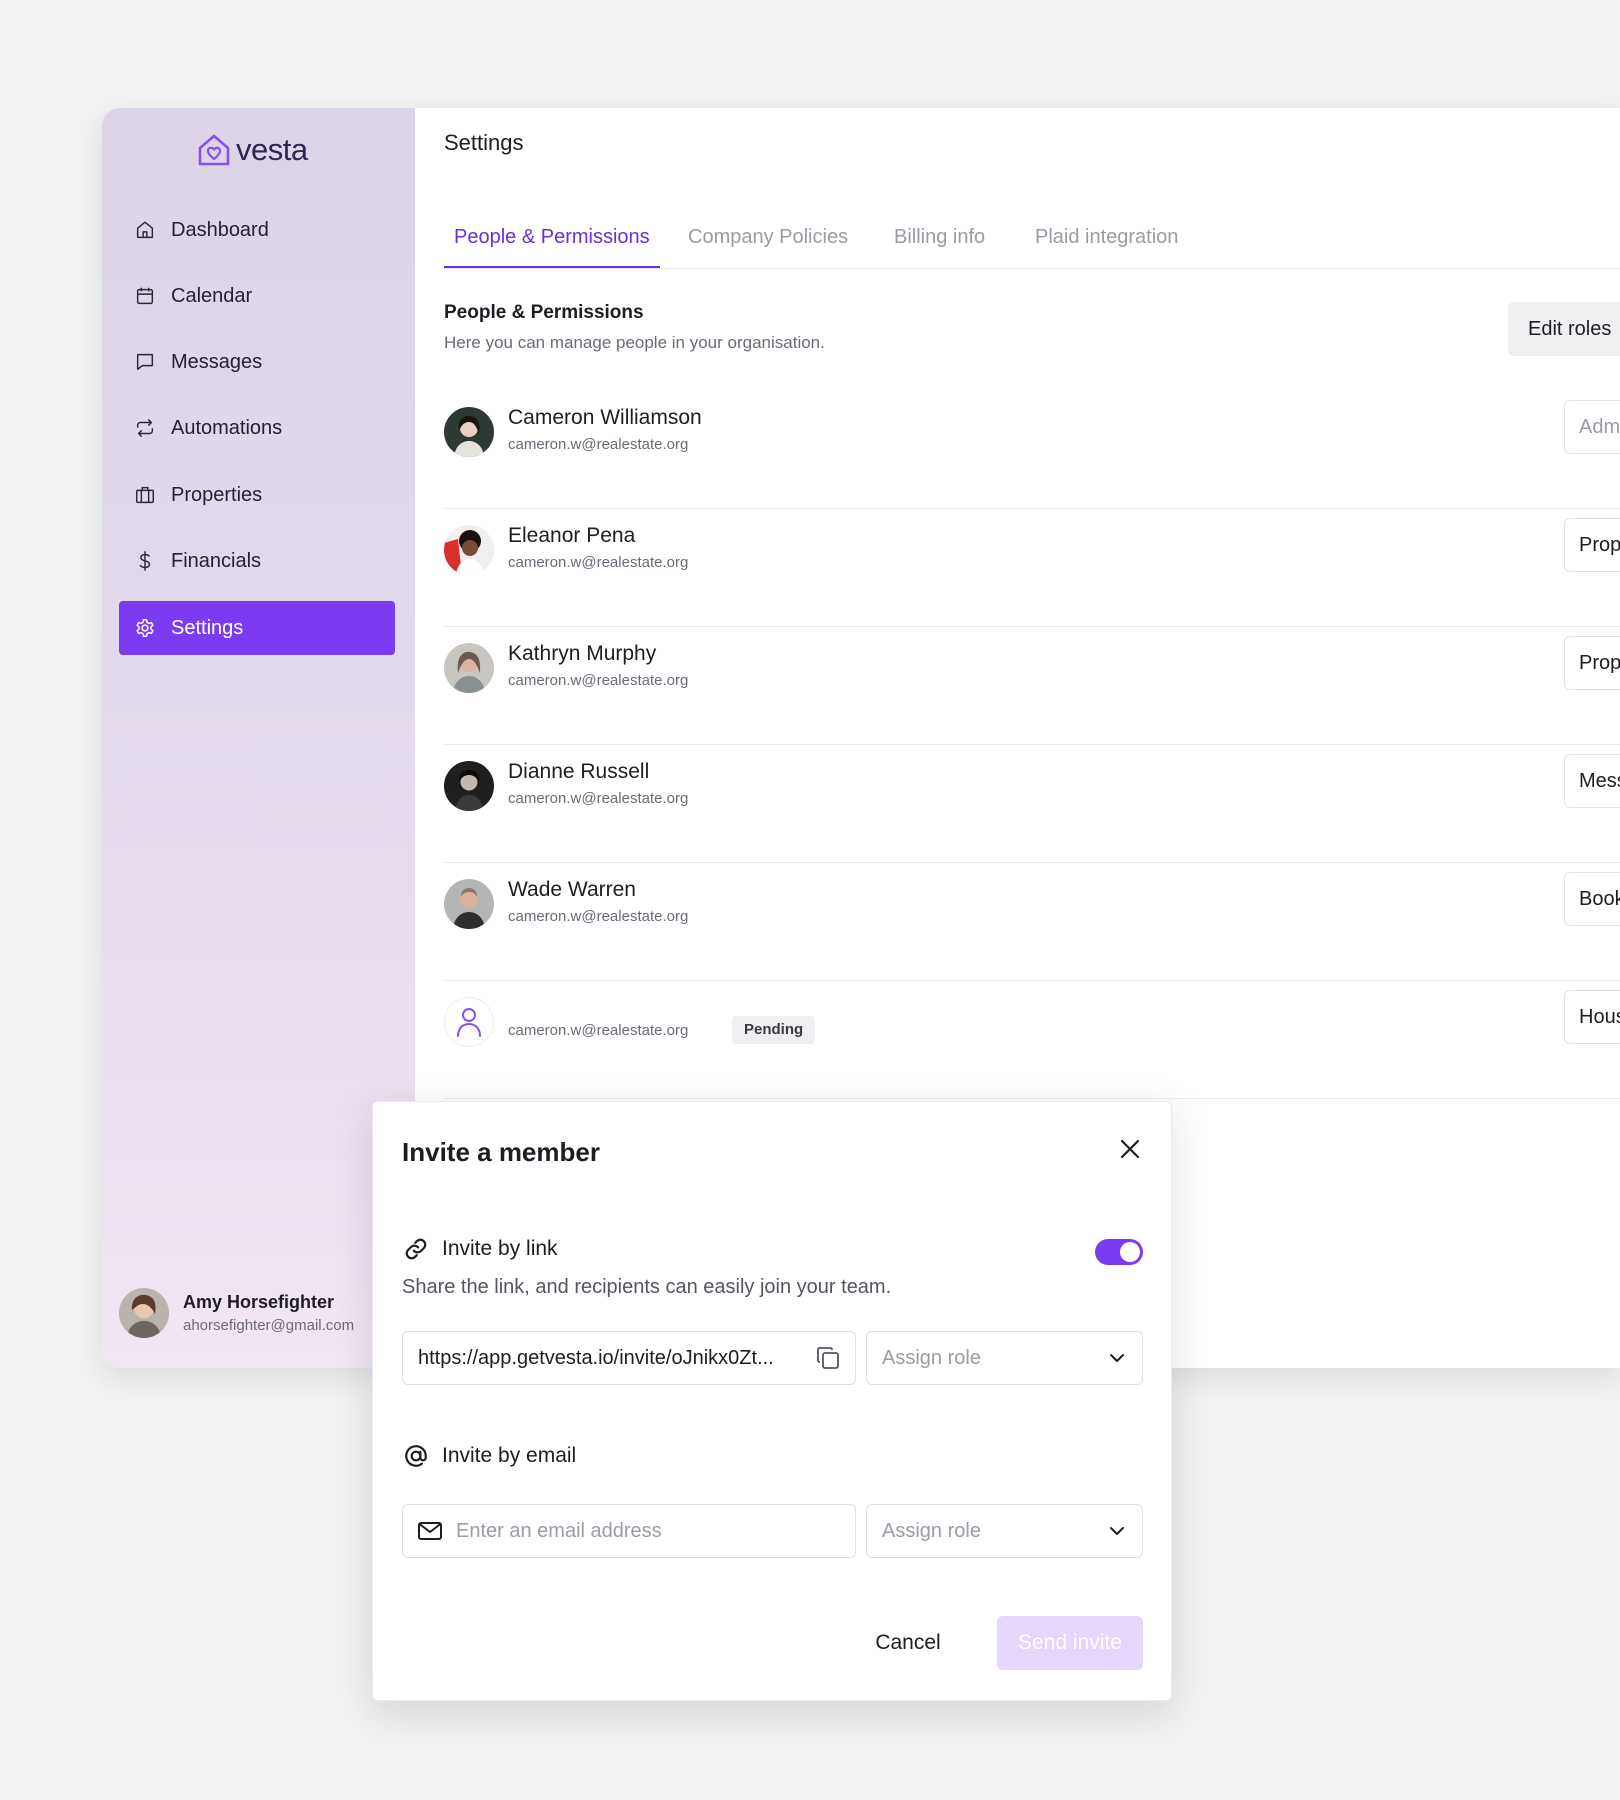 Image resolution: width=1620 pixels, height=1800 pixels. I want to click on section-title: People & Permissions, so click(544, 312).